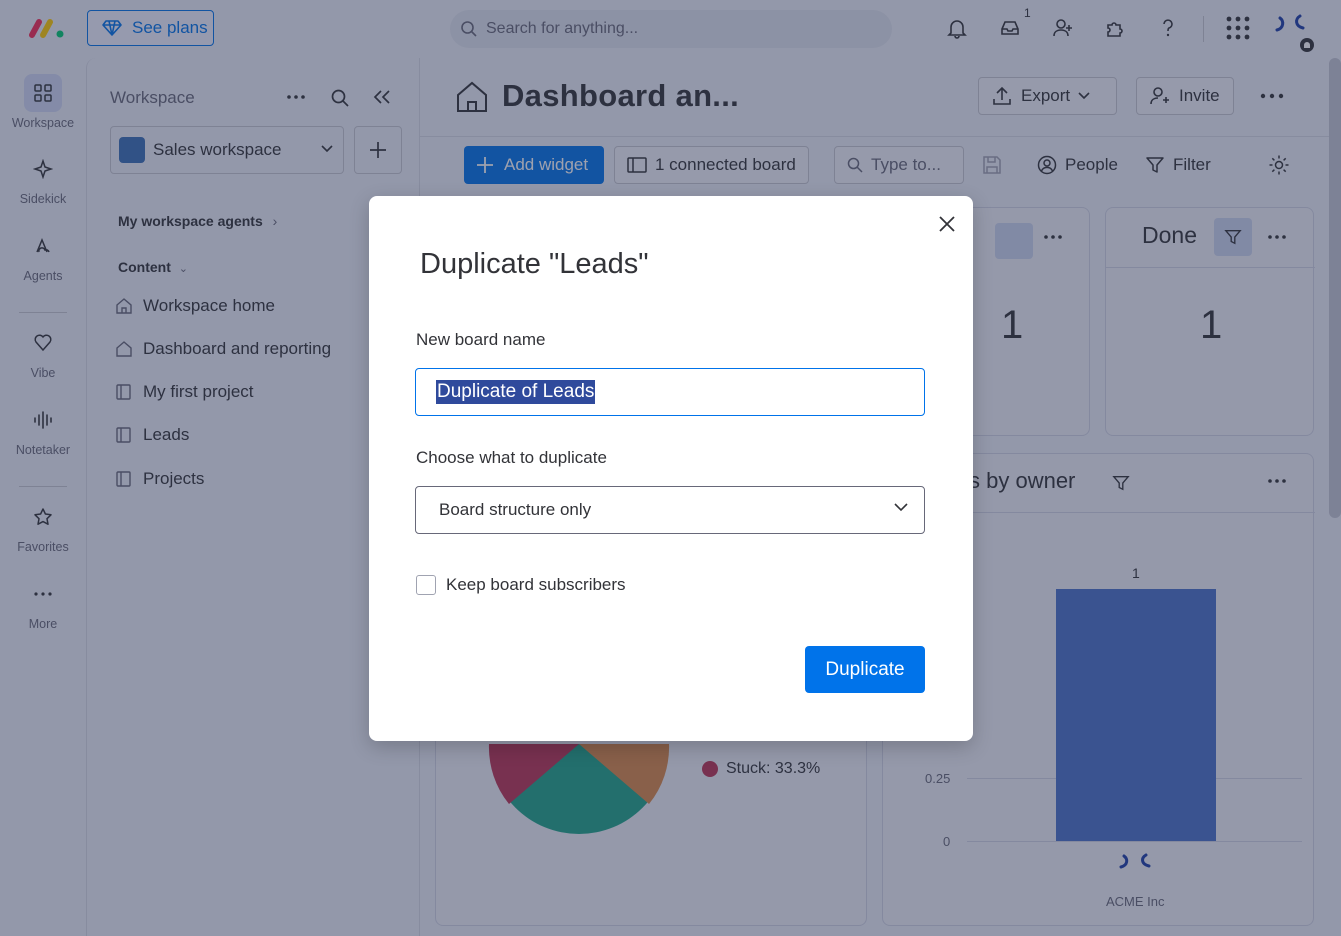 The height and width of the screenshot is (936, 1341). I want to click on duplicate-option-value: Board structure only, so click(515, 509).